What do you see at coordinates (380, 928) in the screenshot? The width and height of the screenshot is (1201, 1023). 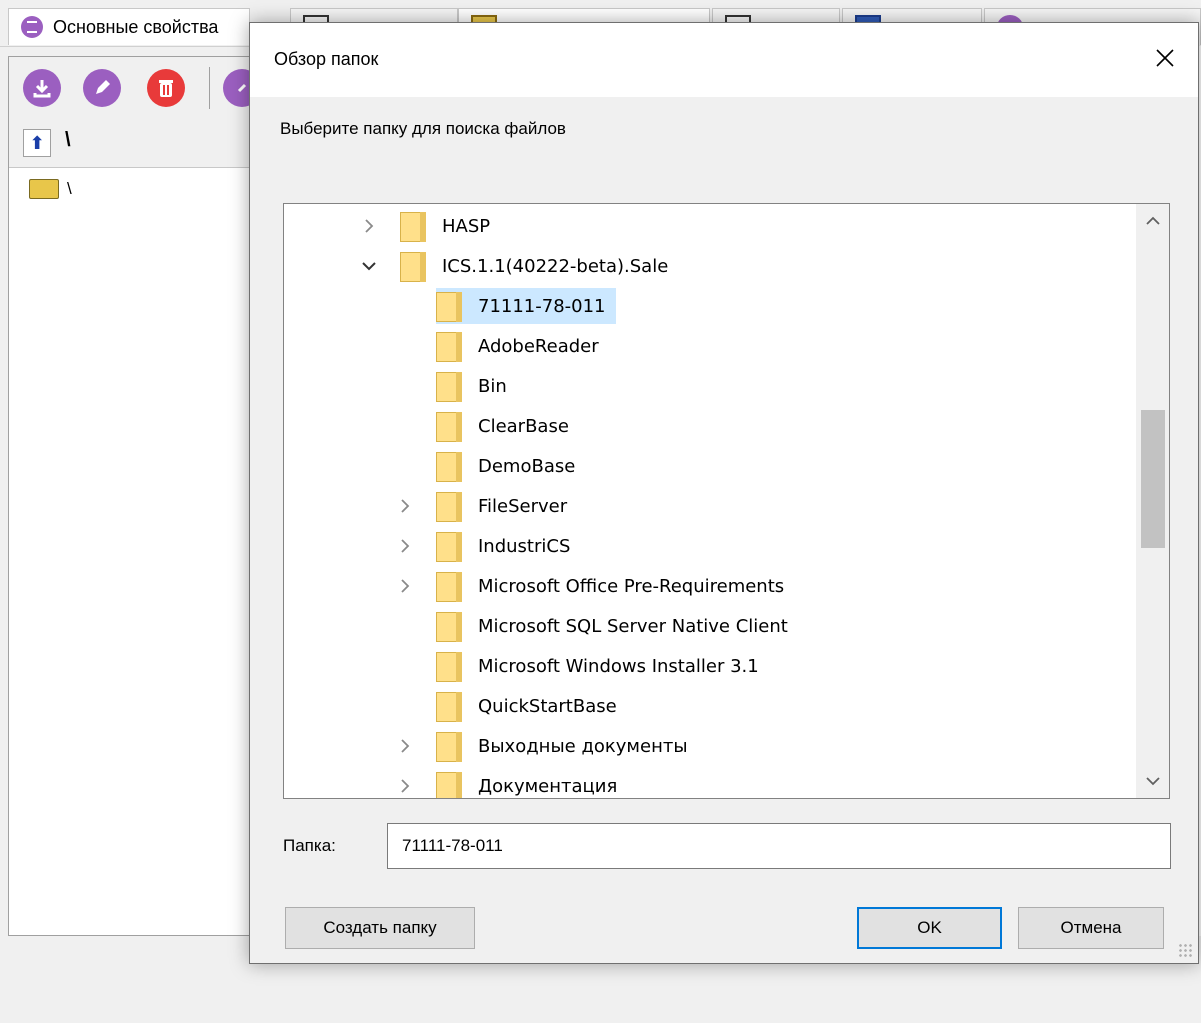 I see `create-folder-button: Создать папку` at bounding box center [380, 928].